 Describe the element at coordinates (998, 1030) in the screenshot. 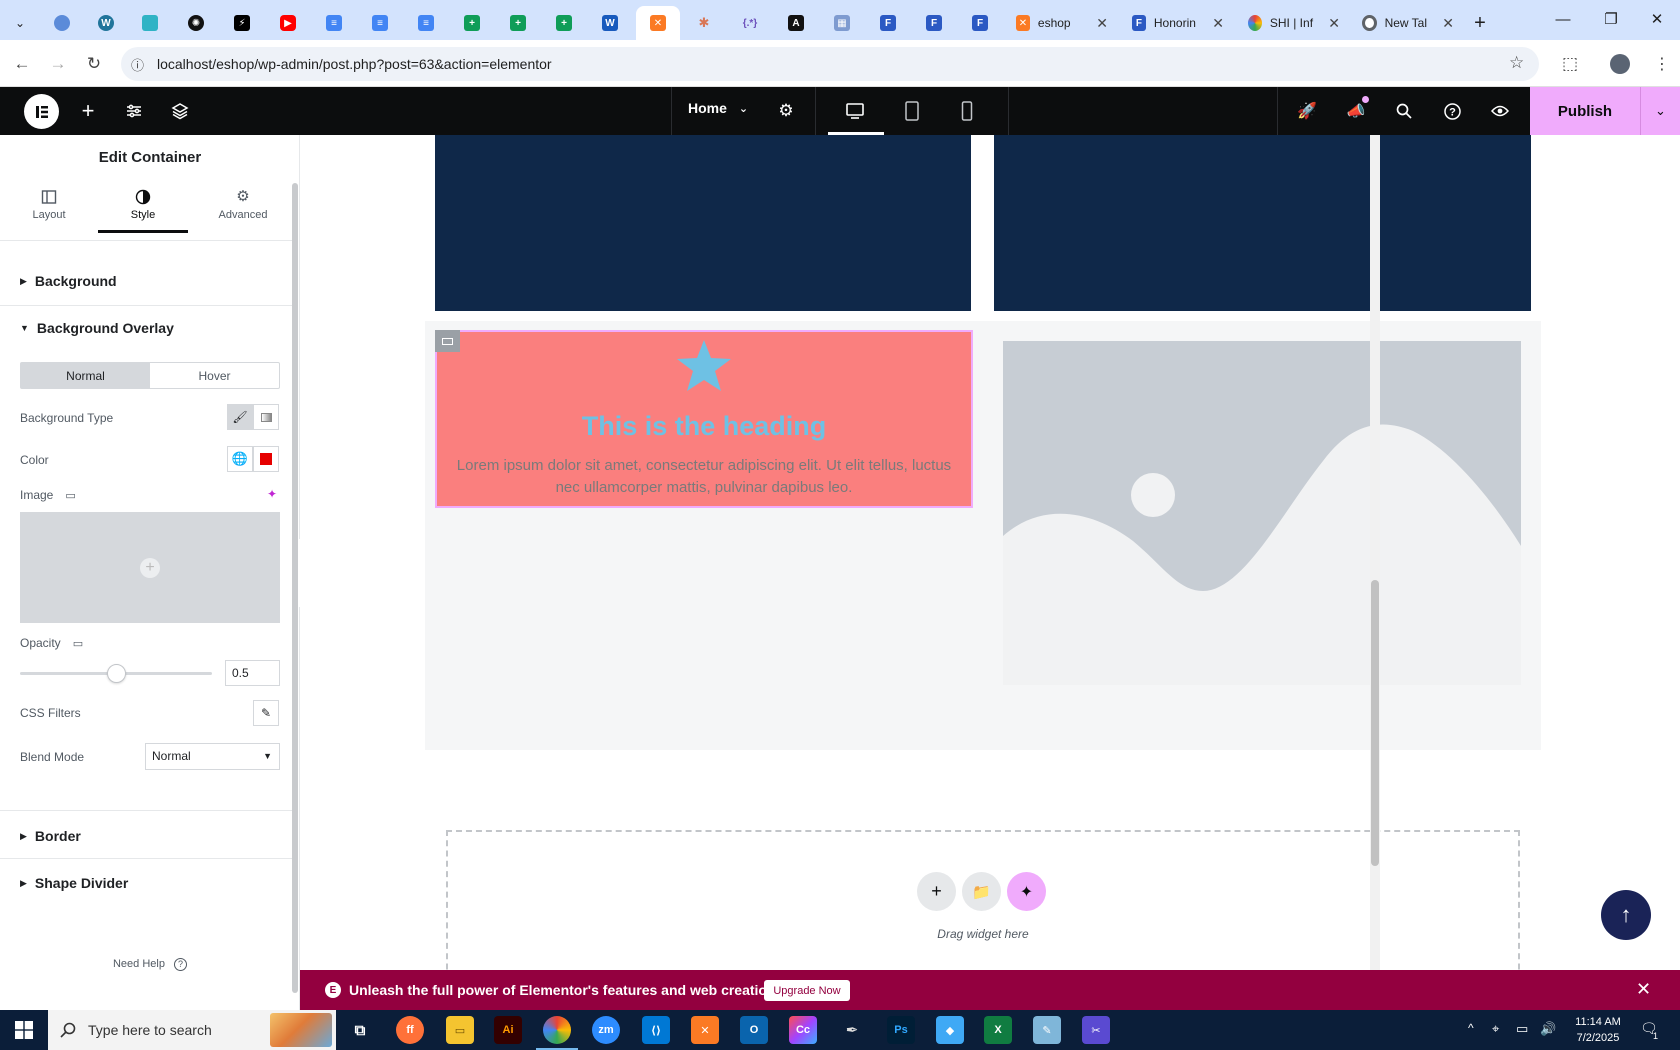

I see `excel-icon: X` at that location.